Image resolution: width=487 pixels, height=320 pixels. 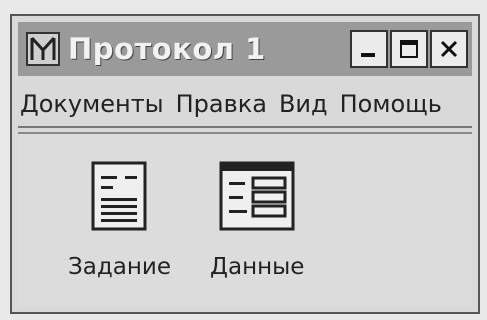 What do you see at coordinates (391, 104) in the screenshot?
I see `menu-item-help: Помощь` at bounding box center [391, 104].